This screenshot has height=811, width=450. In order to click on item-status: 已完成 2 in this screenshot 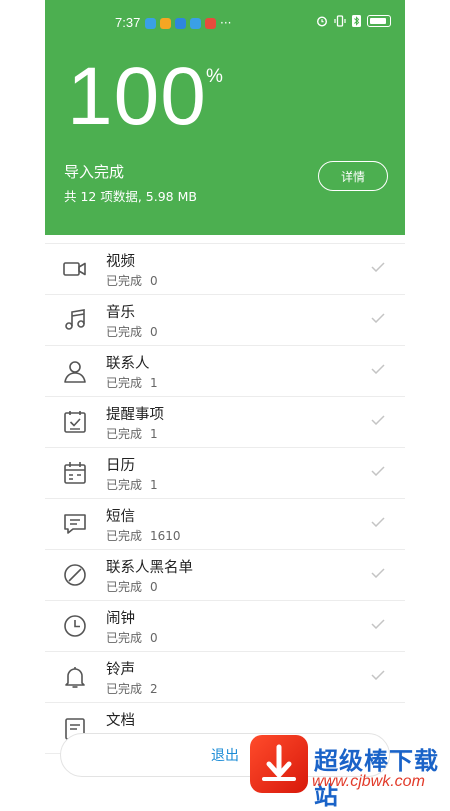, I will do `click(132, 688)`.